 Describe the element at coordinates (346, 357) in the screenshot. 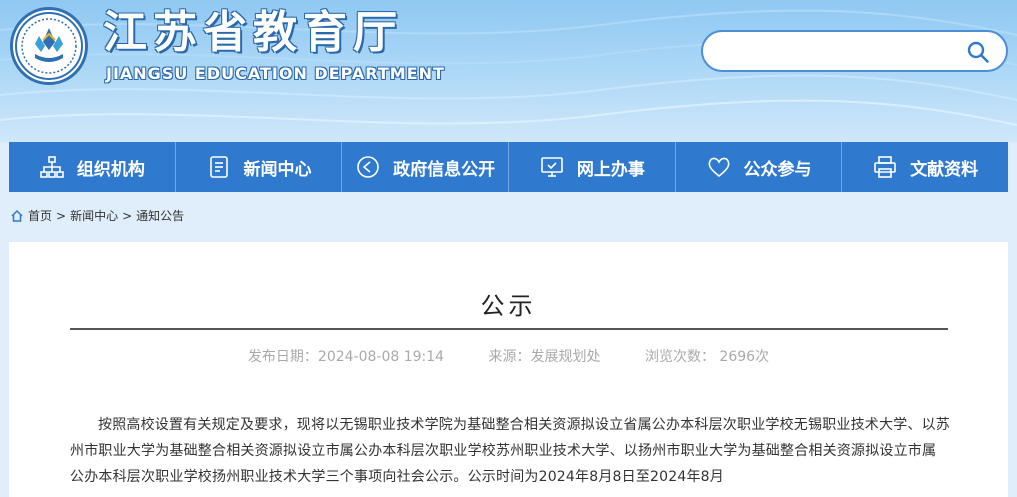

I see `publish-date: 发布日期：2024-08-08 19:14` at that location.